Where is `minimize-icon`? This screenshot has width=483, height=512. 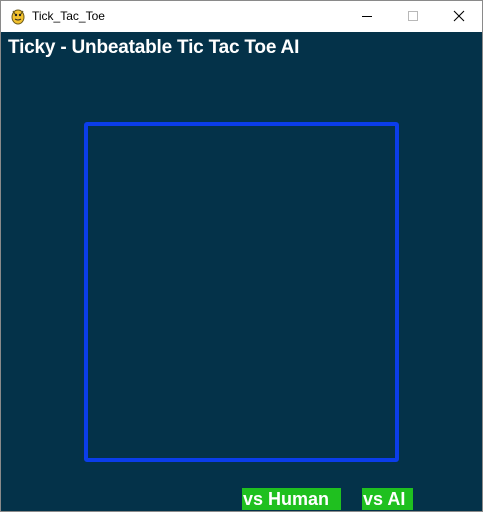 minimize-icon is located at coordinates (367, 16).